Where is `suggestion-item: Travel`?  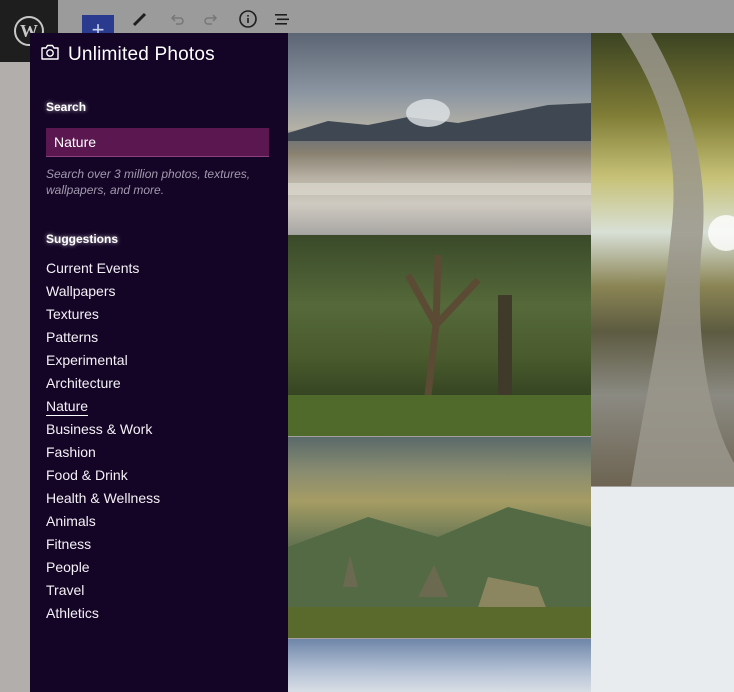
suggestion-item: Travel is located at coordinates (103, 593).